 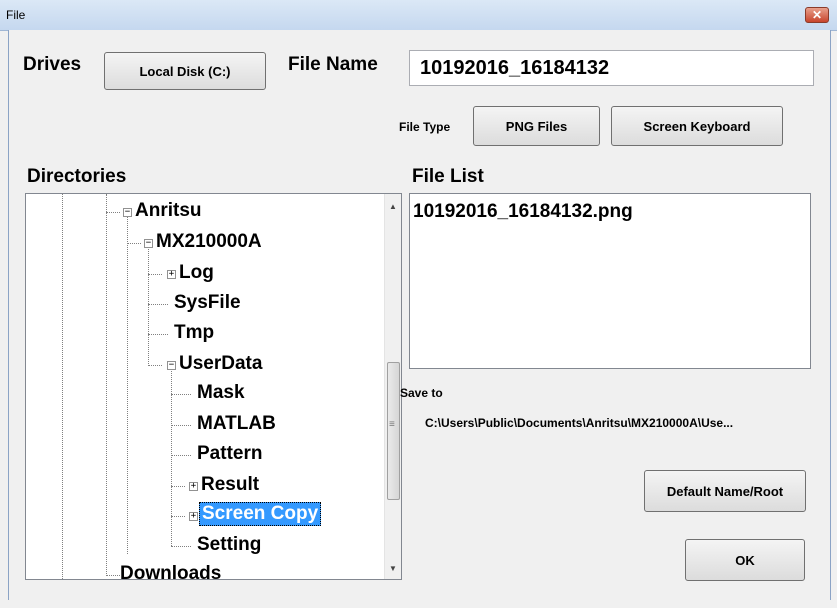 What do you see at coordinates (52, 64) in the screenshot?
I see `drives-label: Drives` at bounding box center [52, 64].